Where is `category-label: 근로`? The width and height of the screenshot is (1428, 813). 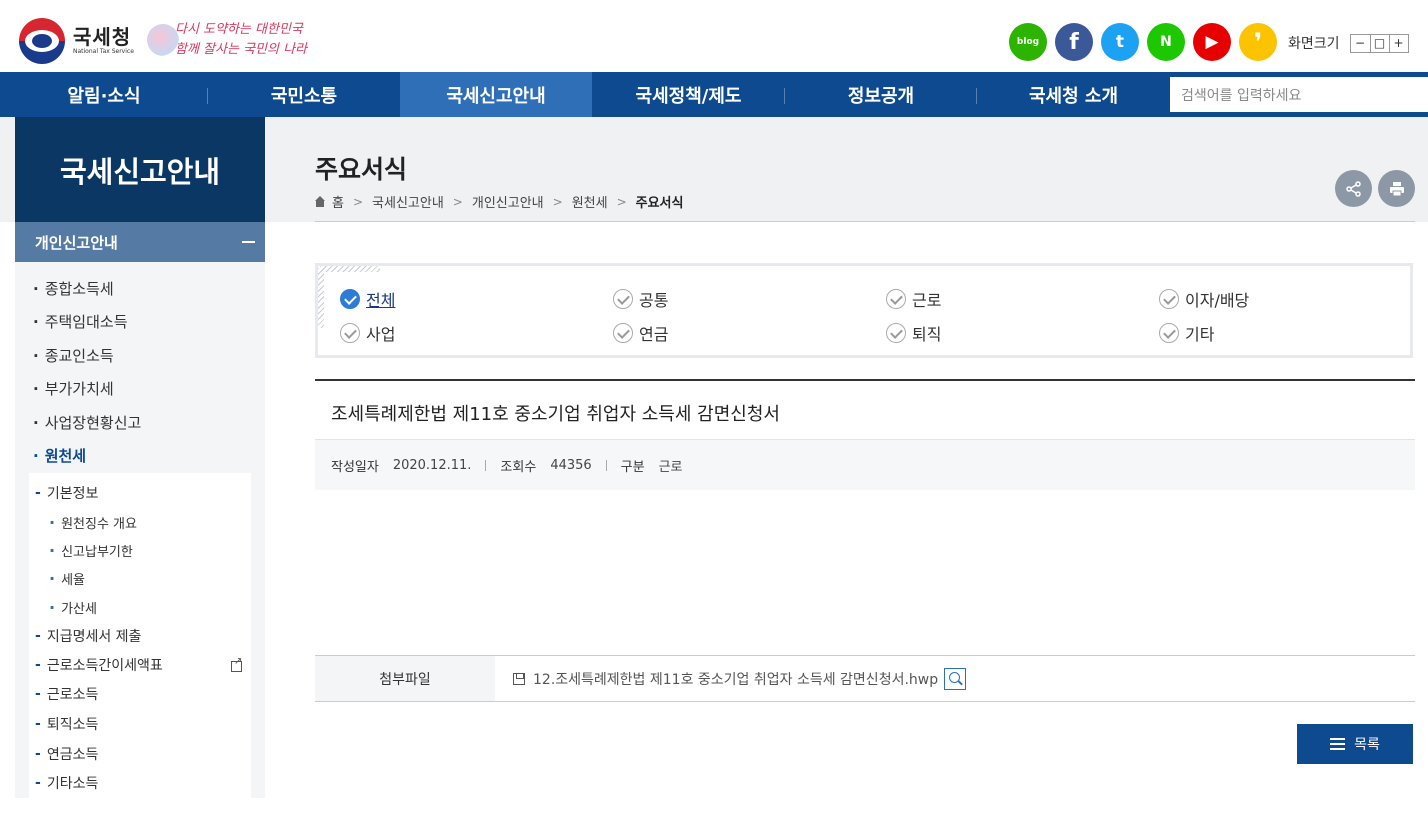 category-label: 근로 is located at coordinates (927, 300).